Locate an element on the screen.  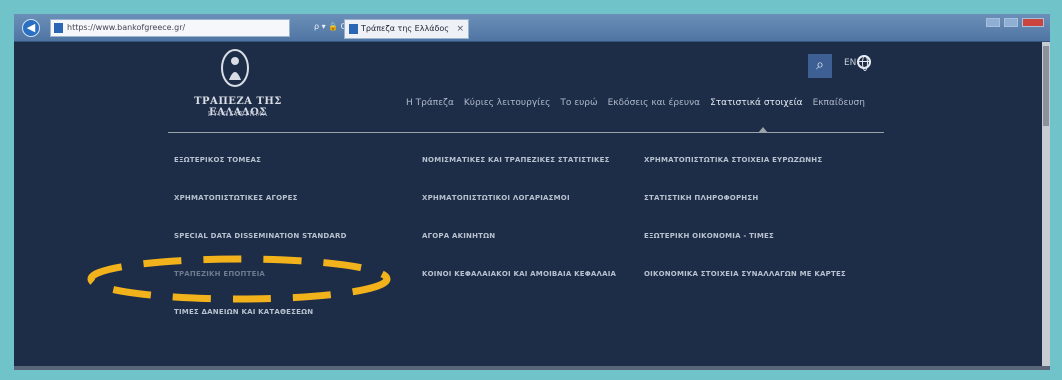
nav-item-main-functions: Κύριες λειτουργίες is located at coordinates (507, 103).